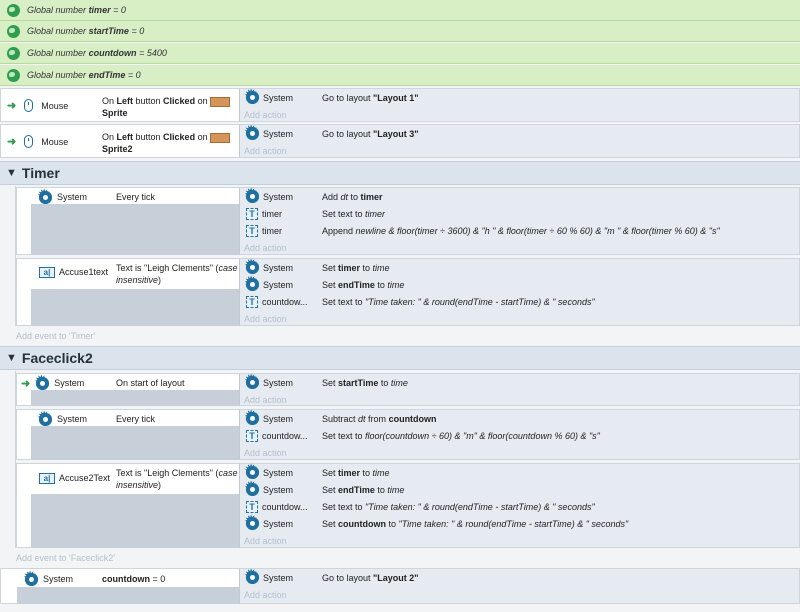 The width and height of the screenshot is (800, 612). What do you see at coordinates (57, 358) in the screenshot?
I see `group-title: Faceclick2` at bounding box center [57, 358].